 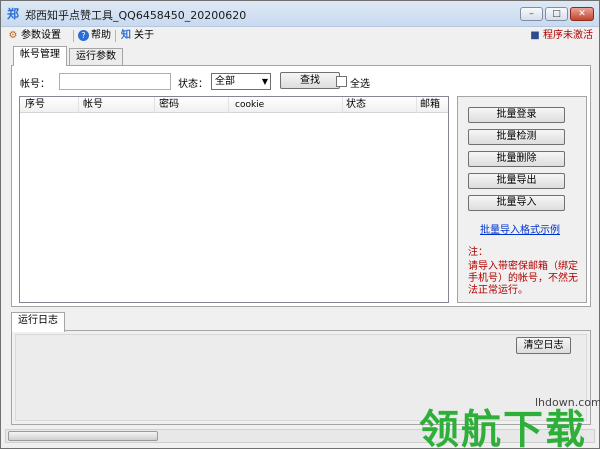 What do you see at coordinates (310, 80) in the screenshot?
I see `search-button: 查找` at bounding box center [310, 80].